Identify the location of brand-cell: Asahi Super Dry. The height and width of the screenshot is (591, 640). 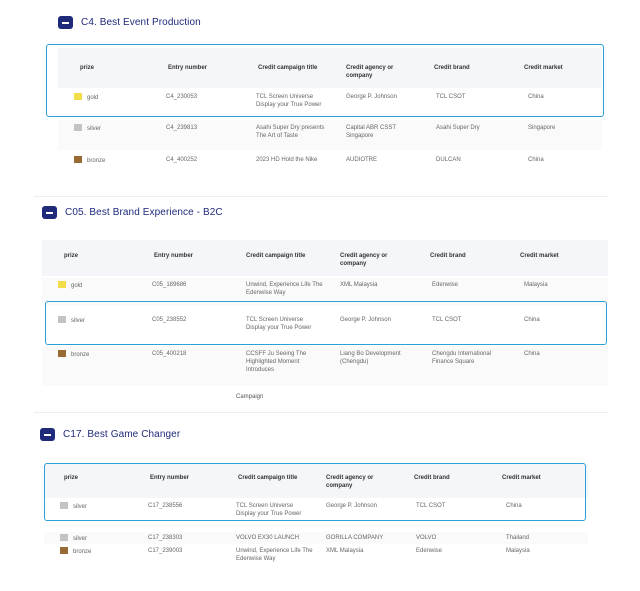
(458, 128).